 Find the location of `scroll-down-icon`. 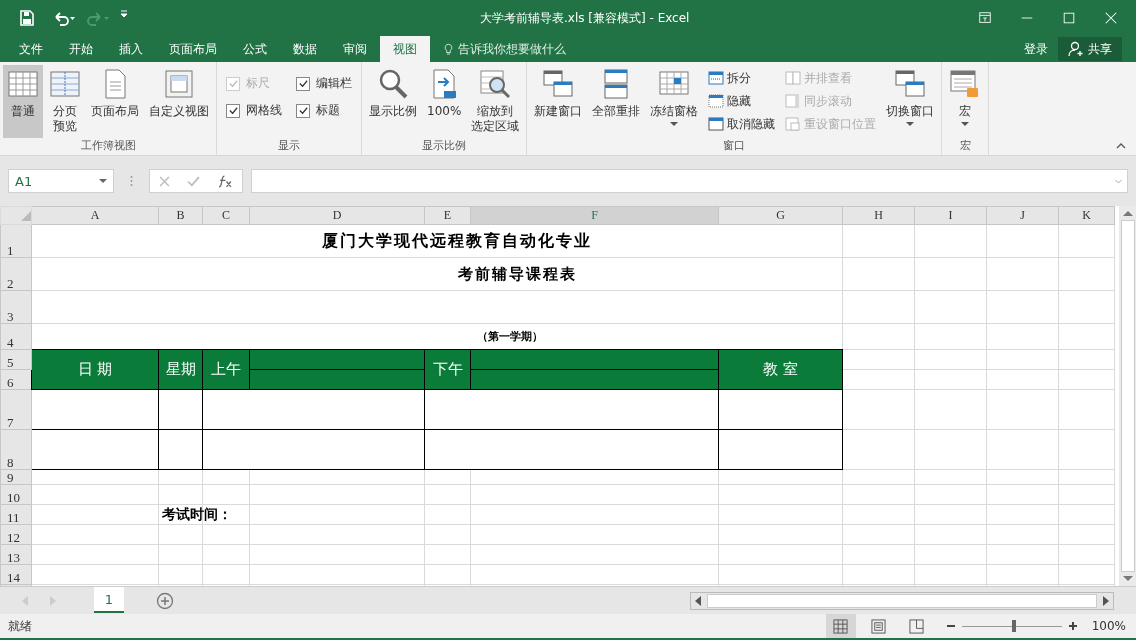

scroll-down-icon is located at coordinates (1127, 579).